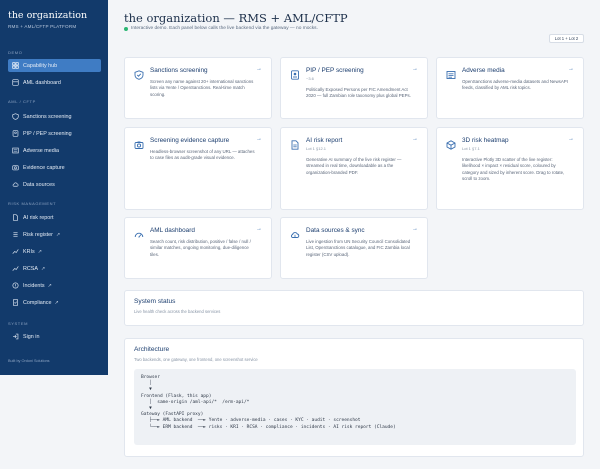  I want to click on sidebar-item-pip-pep-screening: PIP / PEP screening, so click(54, 133).